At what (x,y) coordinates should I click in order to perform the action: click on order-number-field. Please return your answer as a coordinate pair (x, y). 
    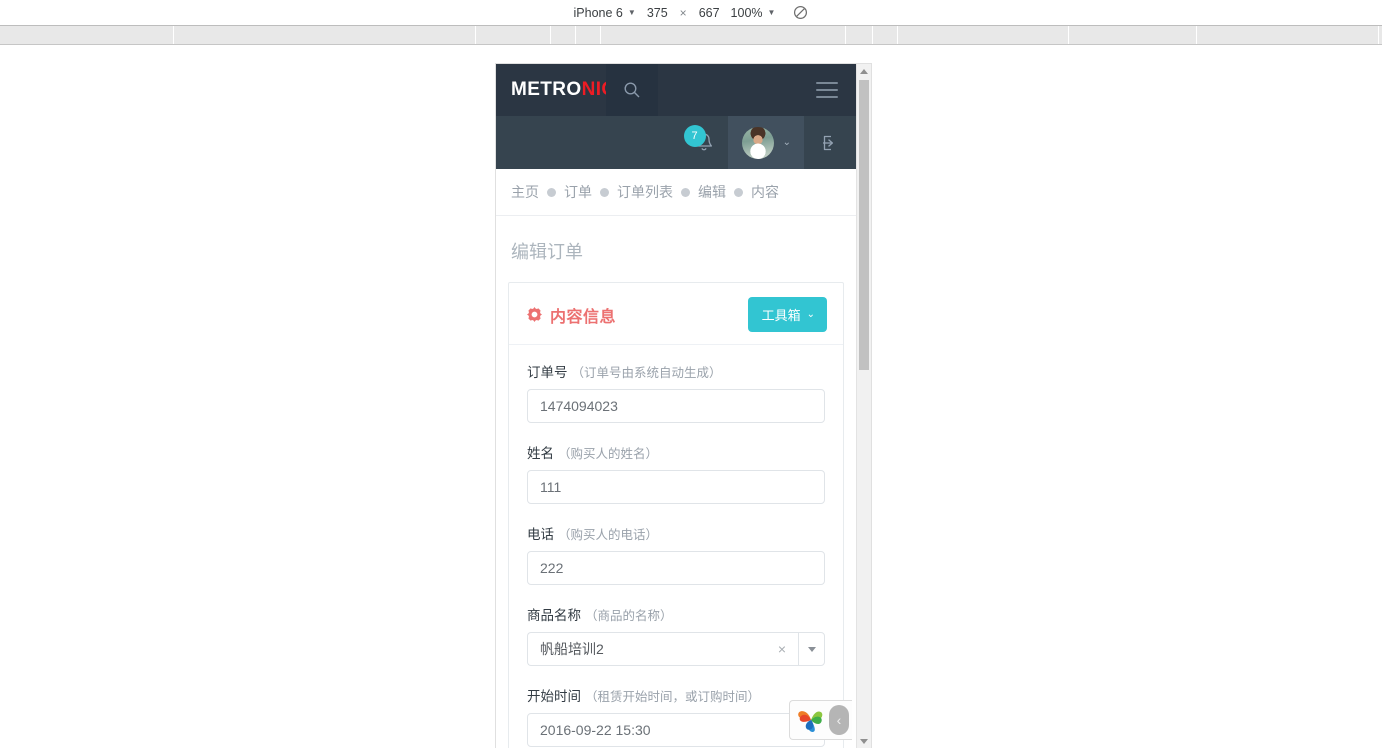
    Looking at the image, I should click on (676, 406).